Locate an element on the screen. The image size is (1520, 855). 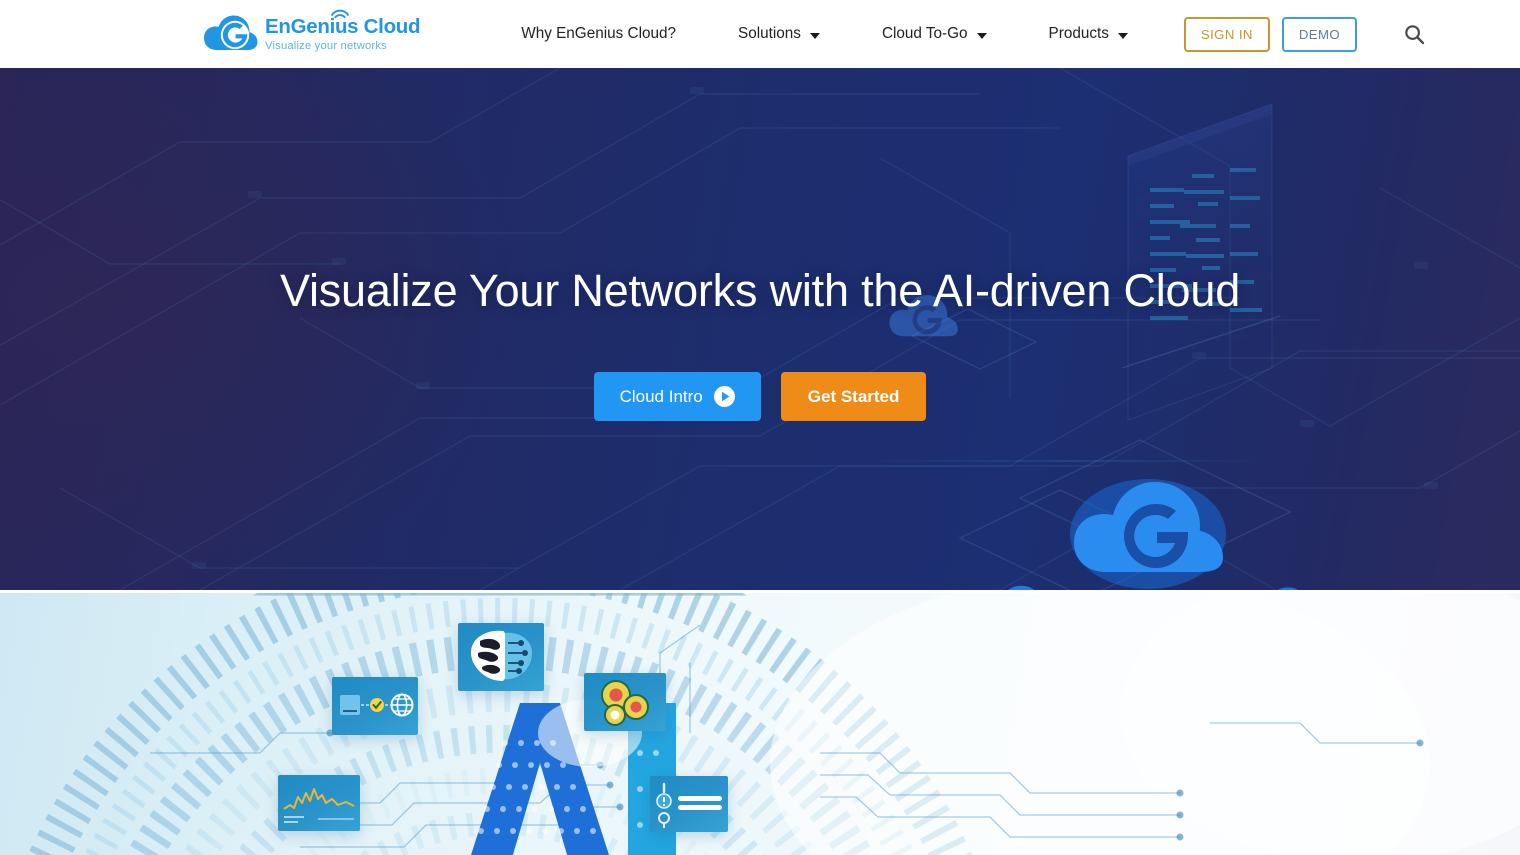
nav-item-products: Products is located at coordinates (1088, 34).